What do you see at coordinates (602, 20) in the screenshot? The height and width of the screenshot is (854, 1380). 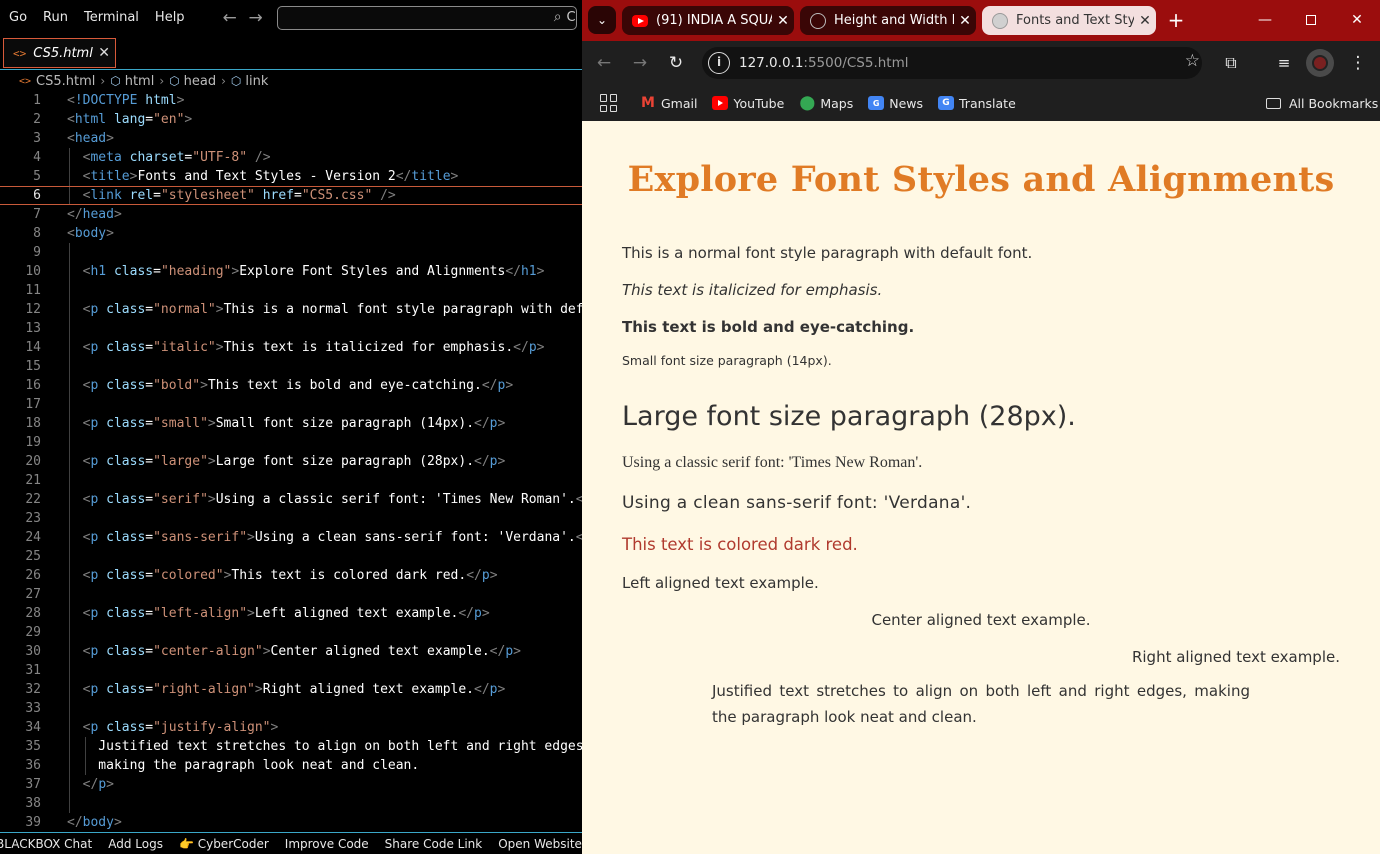 I see `tab-search-chevron-icon: ⌄` at bounding box center [602, 20].